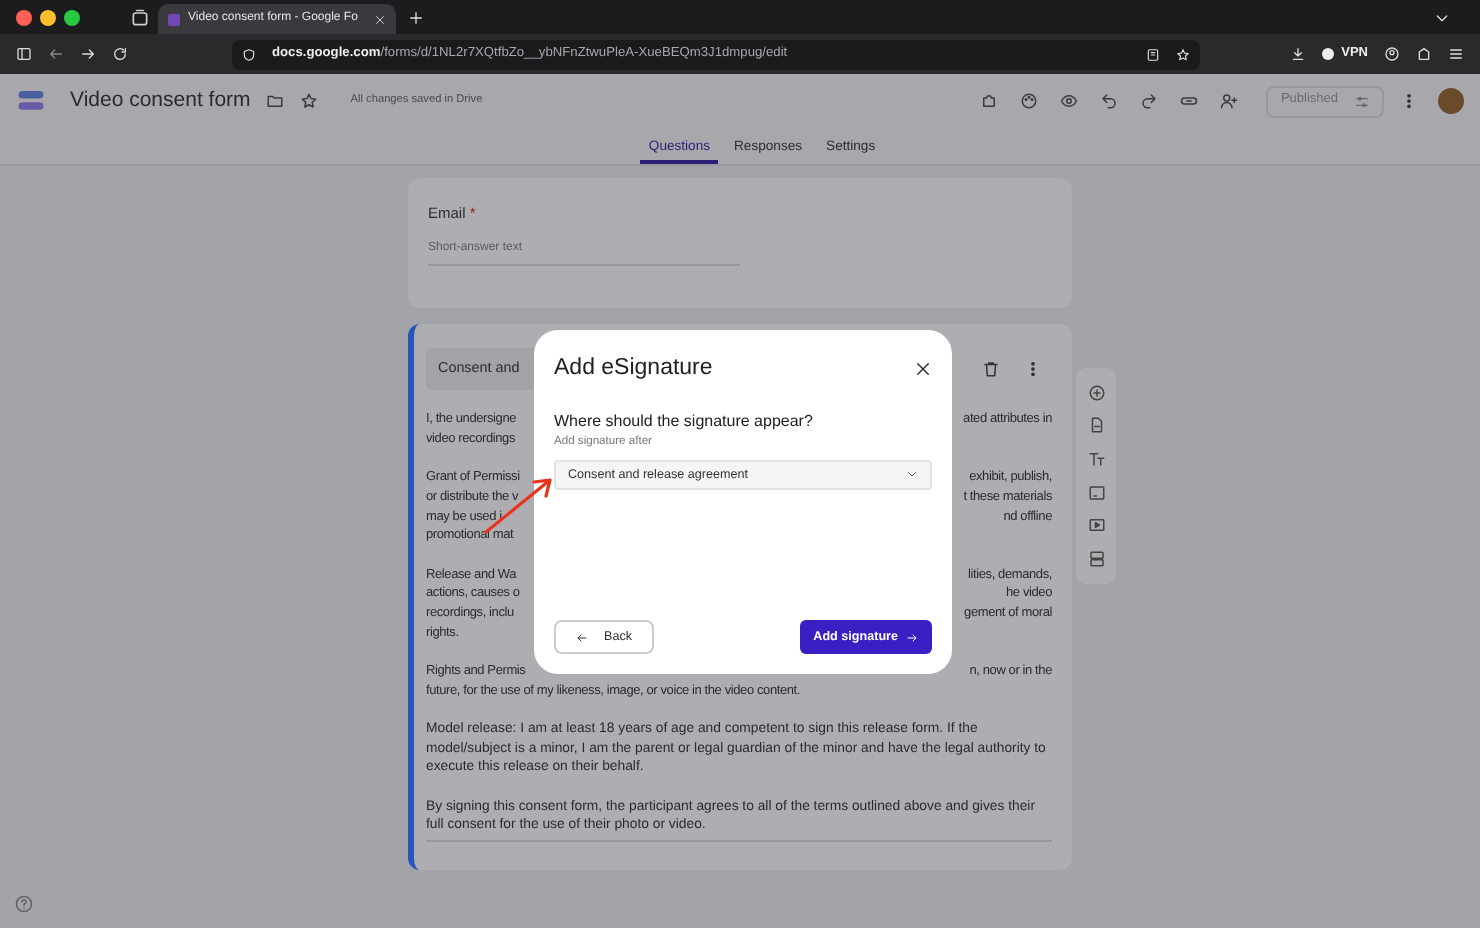  What do you see at coordinates (1392, 54) in the screenshot?
I see `profile-icon` at bounding box center [1392, 54].